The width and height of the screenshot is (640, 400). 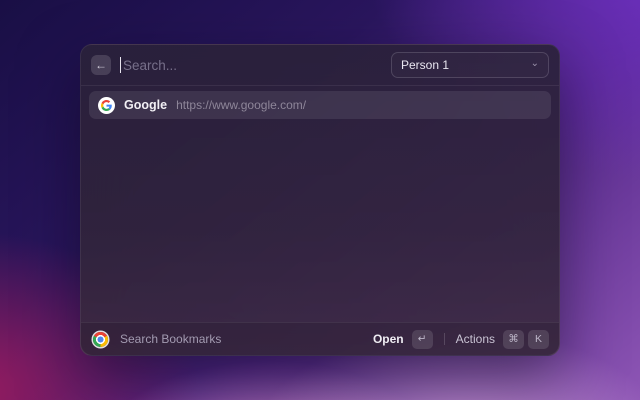 I want to click on search-header: ← Person 1 ⌄, so click(x=320, y=65).